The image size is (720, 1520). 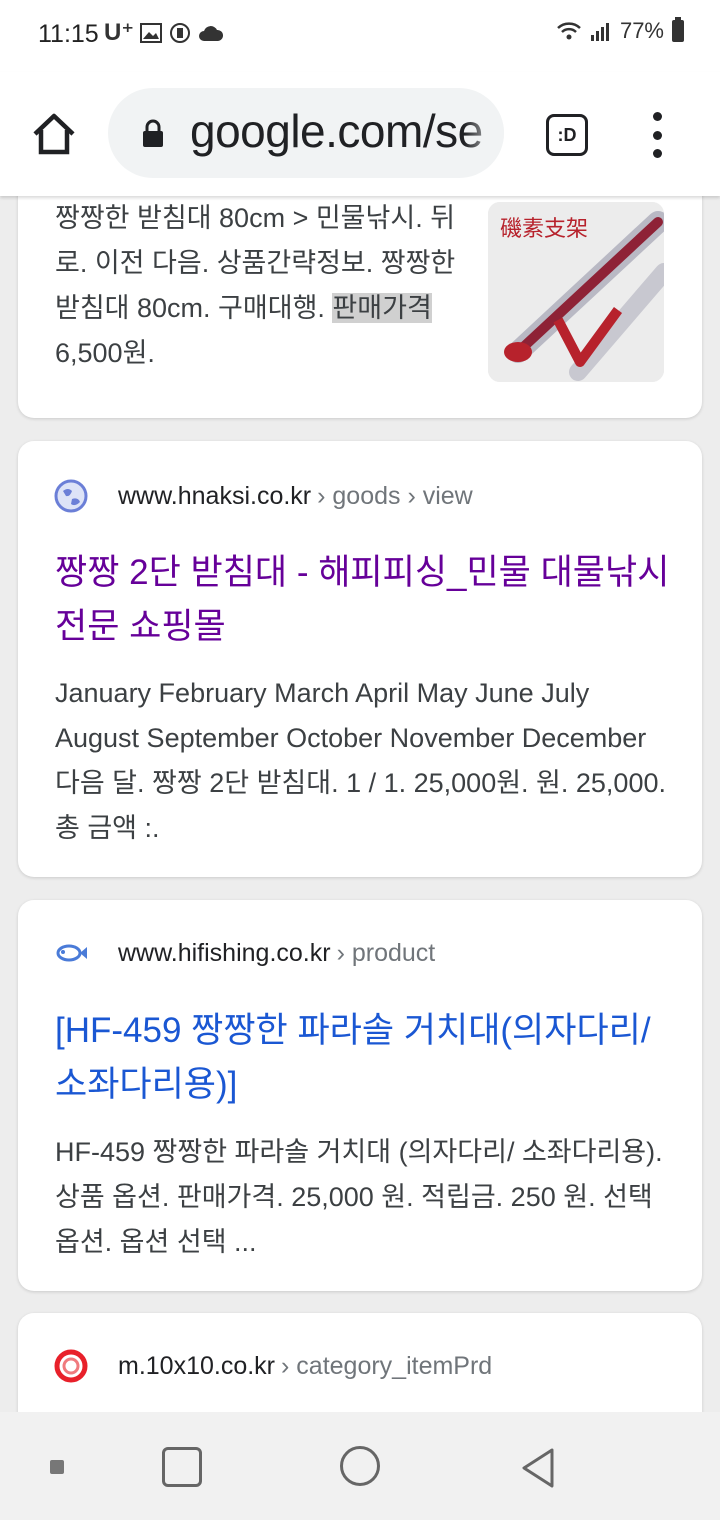 What do you see at coordinates (224, 952) in the screenshot?
I see `result-domain: www.hifishing.co.kr` at bounding box center [224, 952].